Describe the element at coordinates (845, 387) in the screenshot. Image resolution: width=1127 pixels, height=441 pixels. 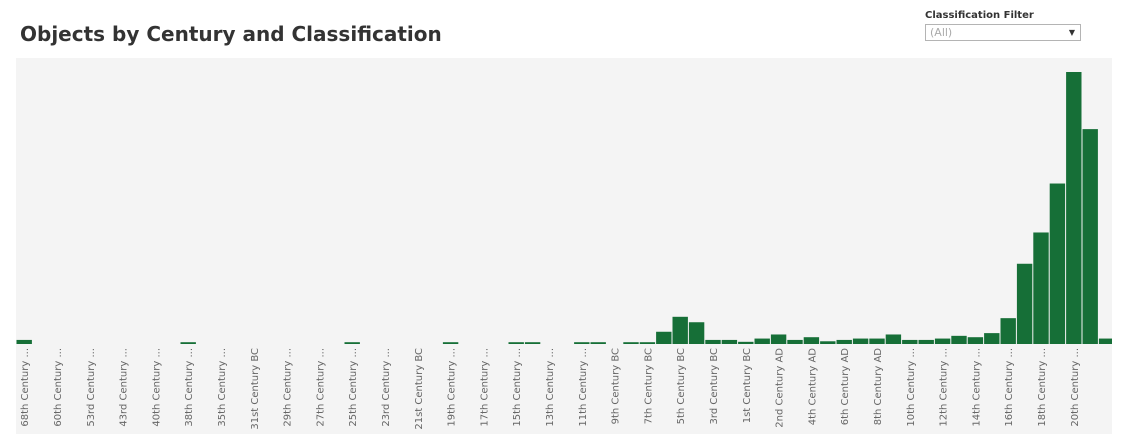
I see `x-tick-label: 6th Century AD` at that location.